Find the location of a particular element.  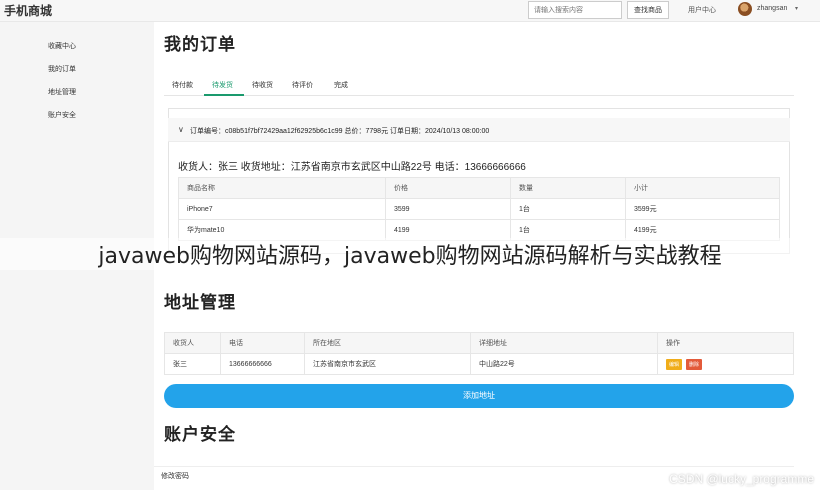

tab-pending-payment: 待付款 is located at coordinates (182, 85).